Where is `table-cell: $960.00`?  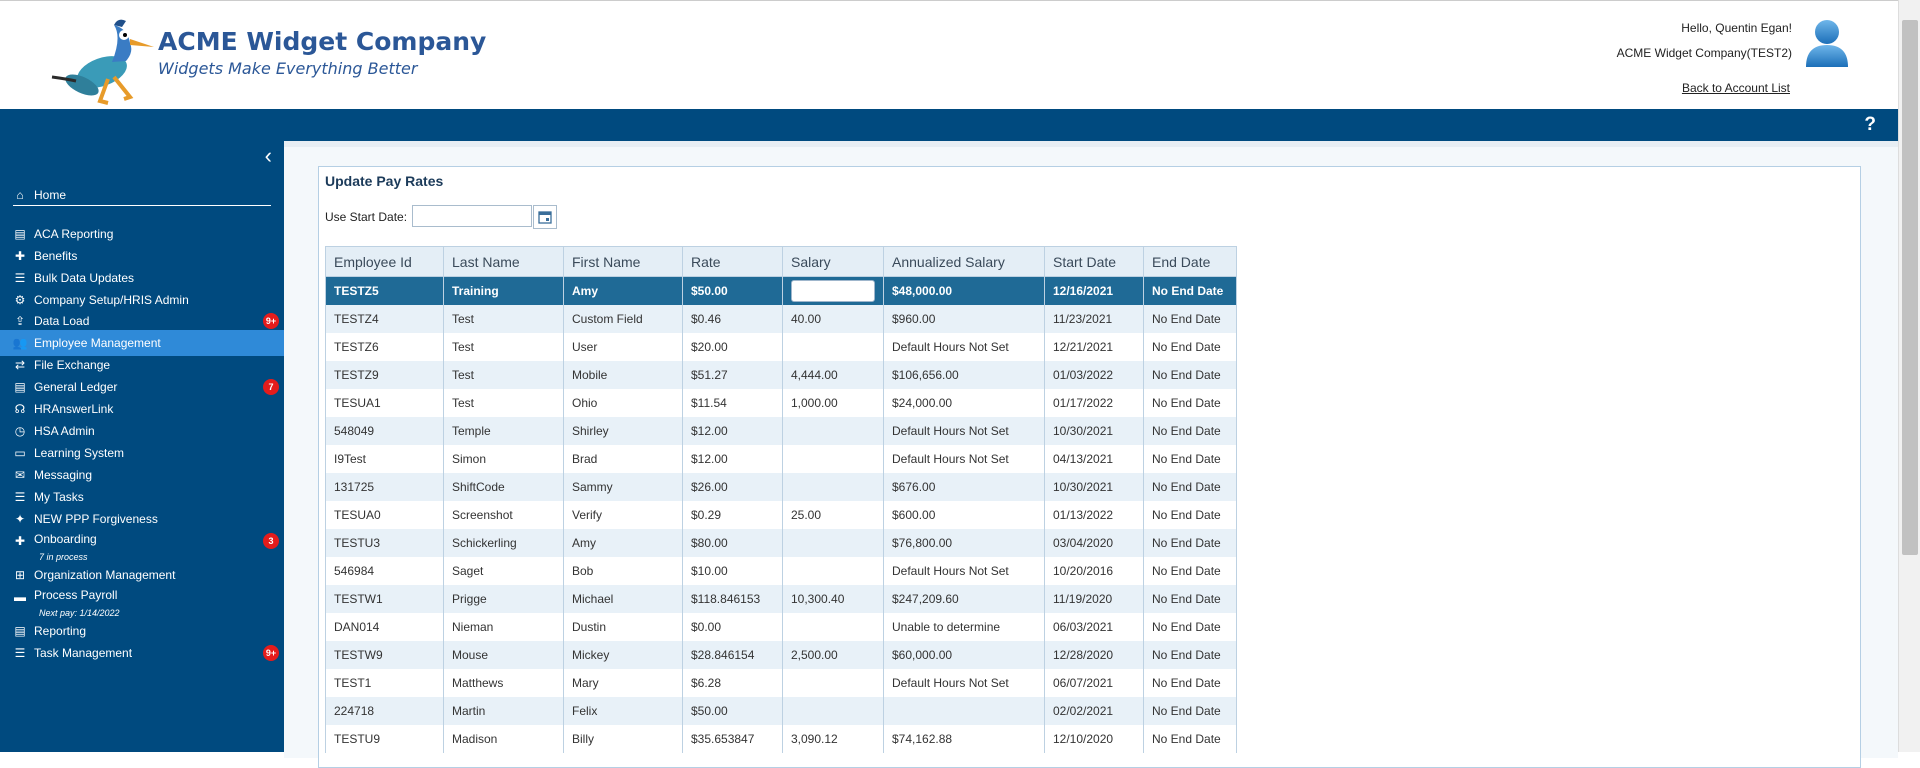 table-cell: $960.00 is located at coordinates (964, 319).